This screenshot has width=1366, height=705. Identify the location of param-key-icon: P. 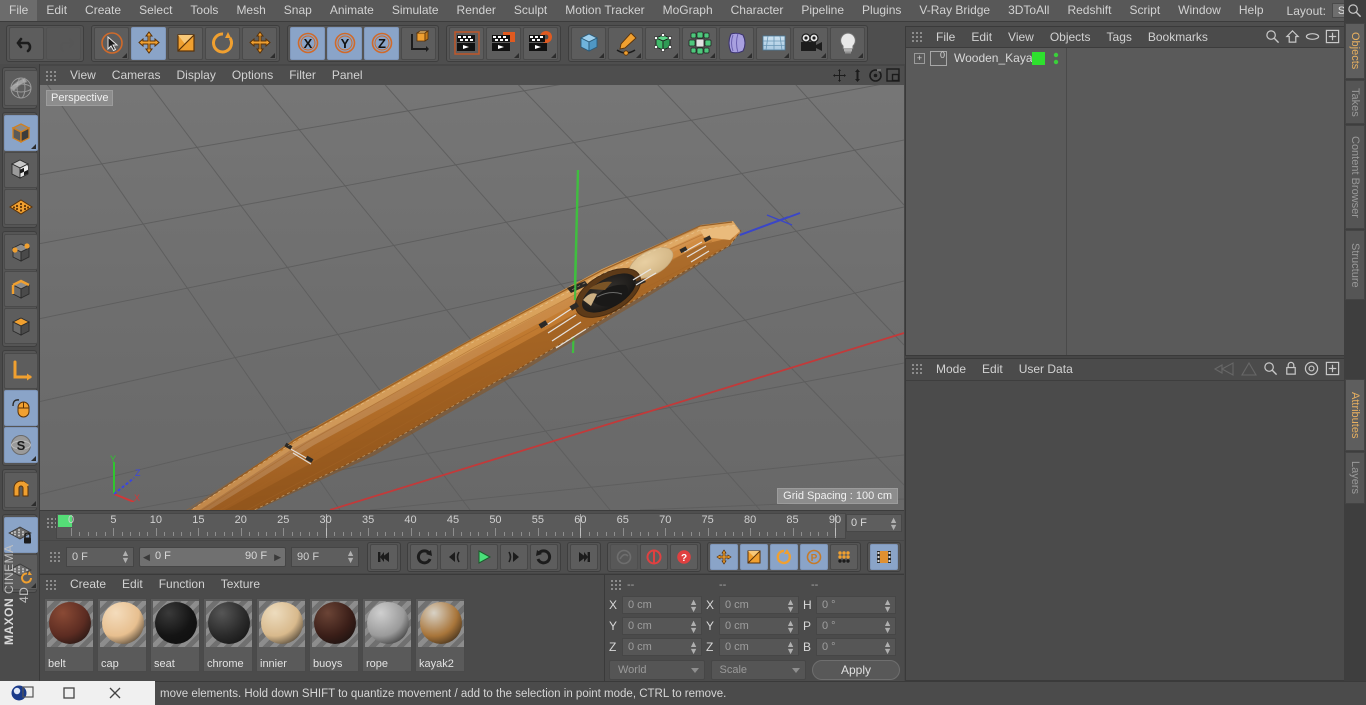
(814, 557).